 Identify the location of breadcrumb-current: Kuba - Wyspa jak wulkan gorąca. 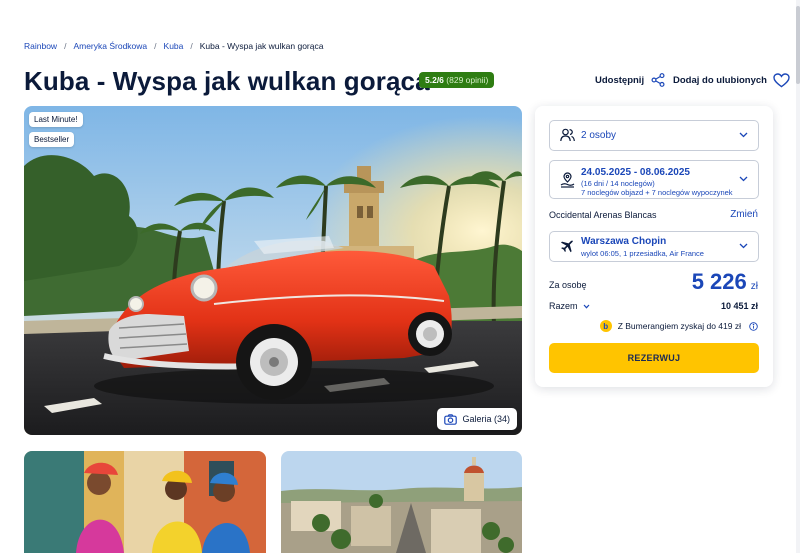
(261, 46).